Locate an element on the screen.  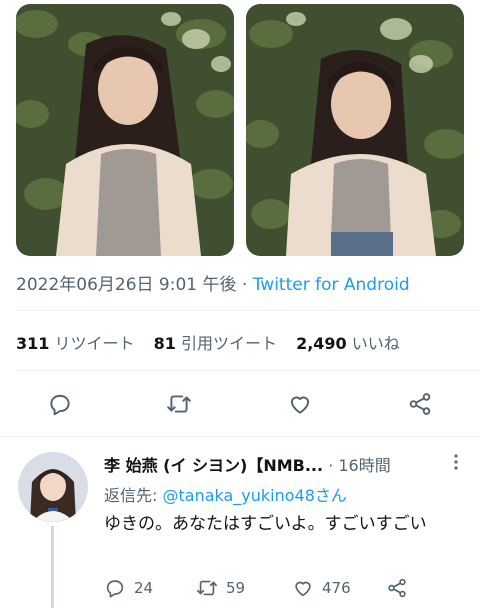
quote-stat: 81 引用ツイート is located at coordinates (215, 343).